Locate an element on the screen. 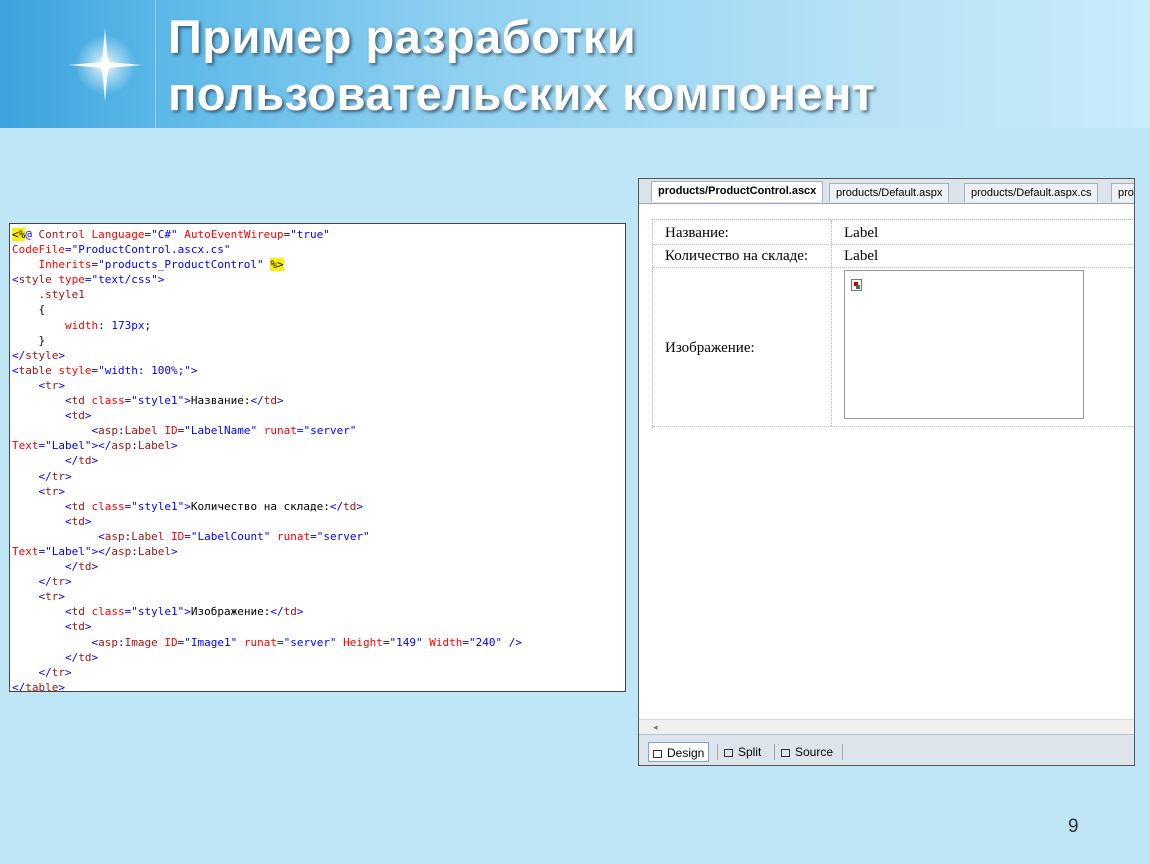 The width and height of the screenshot is (1150, 864). code-token: table is located at coordinates (42, 686).